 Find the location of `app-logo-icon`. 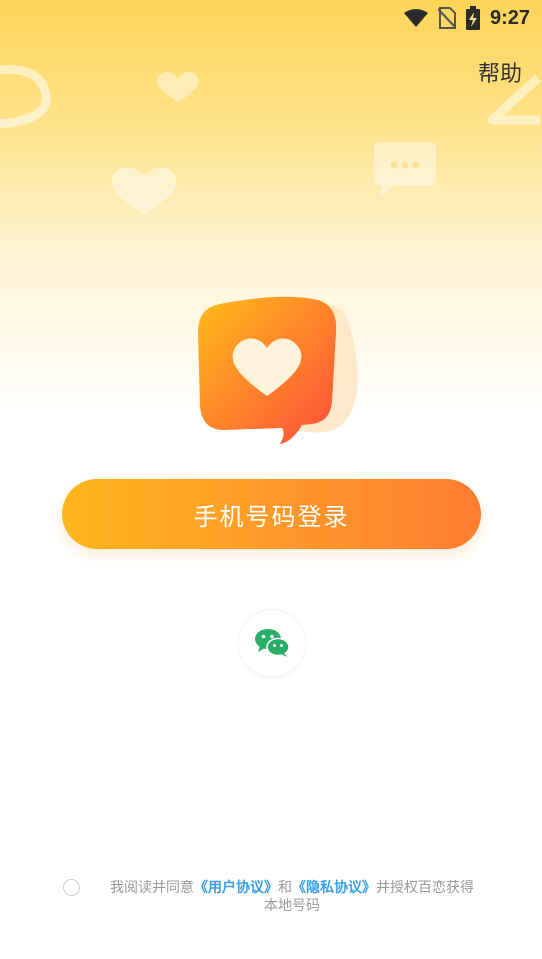

app-logo-icon is located at coordinates (278, 370).